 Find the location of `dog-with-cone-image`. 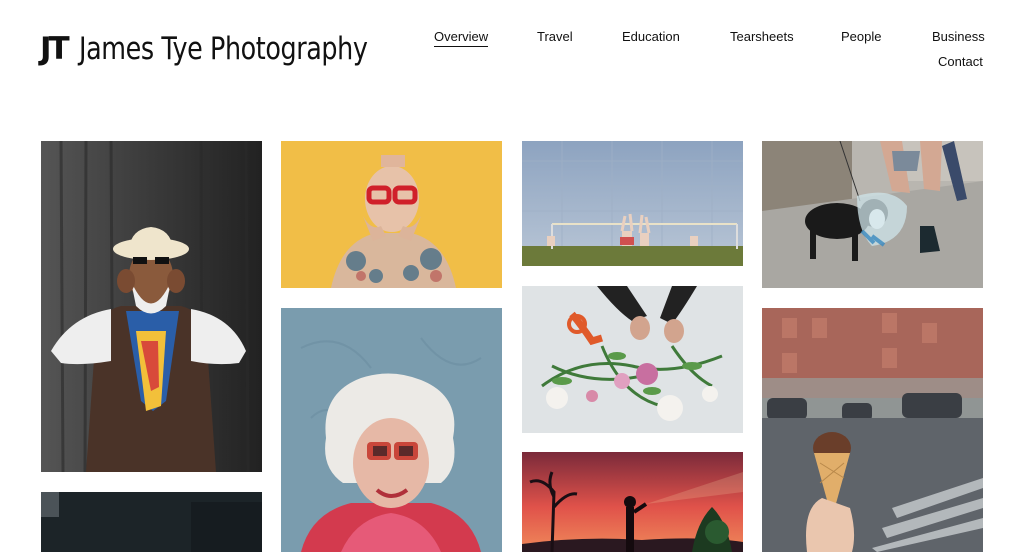

dog-with-cone-image is located at coordinates (872, 214).